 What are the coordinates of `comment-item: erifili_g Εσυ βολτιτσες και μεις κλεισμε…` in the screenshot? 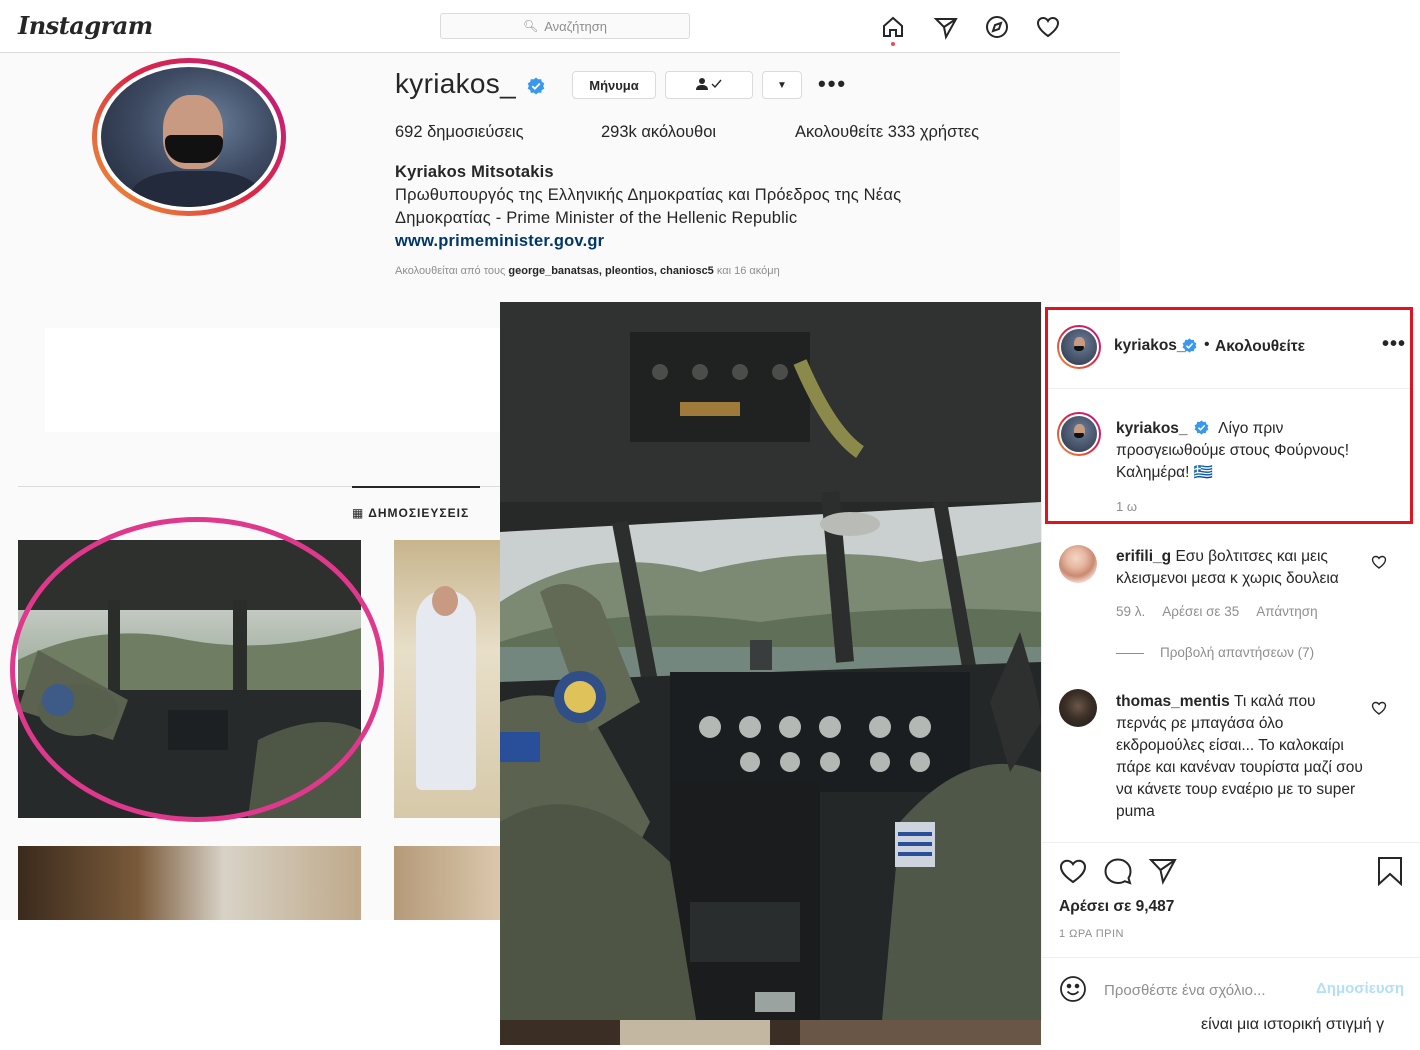 It's located at (1241, 568).